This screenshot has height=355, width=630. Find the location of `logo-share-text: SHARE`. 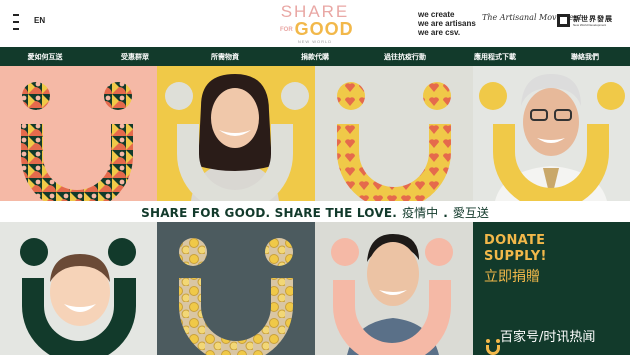

logo-share-text: SHARE is located at coordinates (315, 11).